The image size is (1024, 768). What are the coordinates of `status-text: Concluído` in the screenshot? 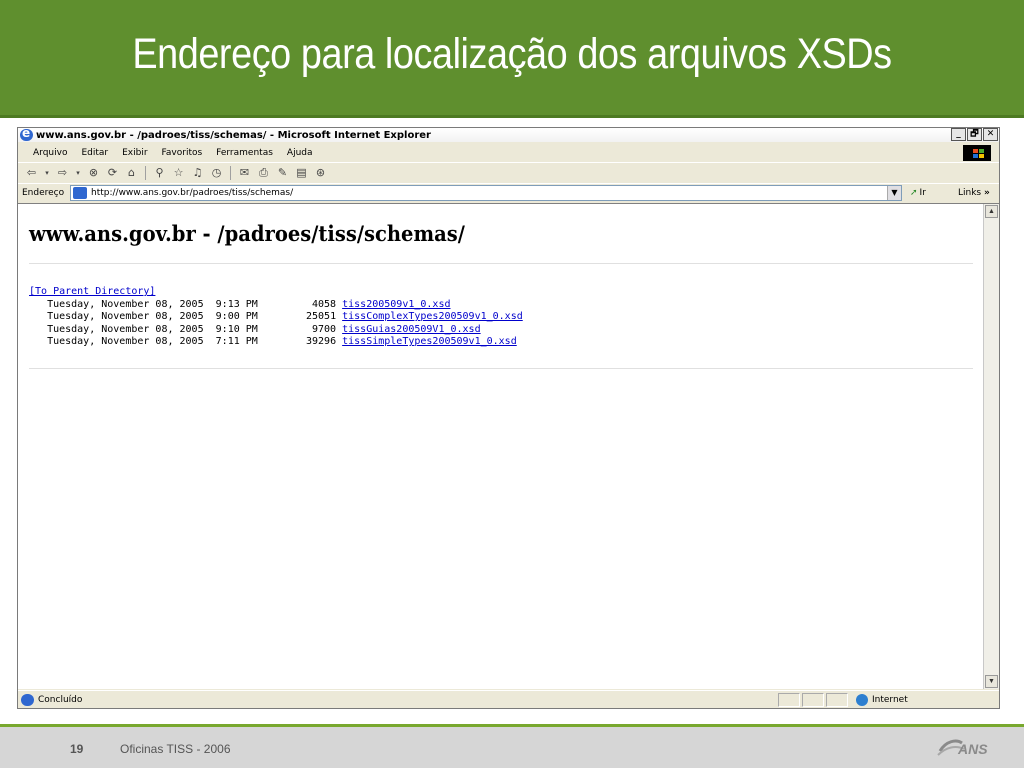 It's located at (60, 699).